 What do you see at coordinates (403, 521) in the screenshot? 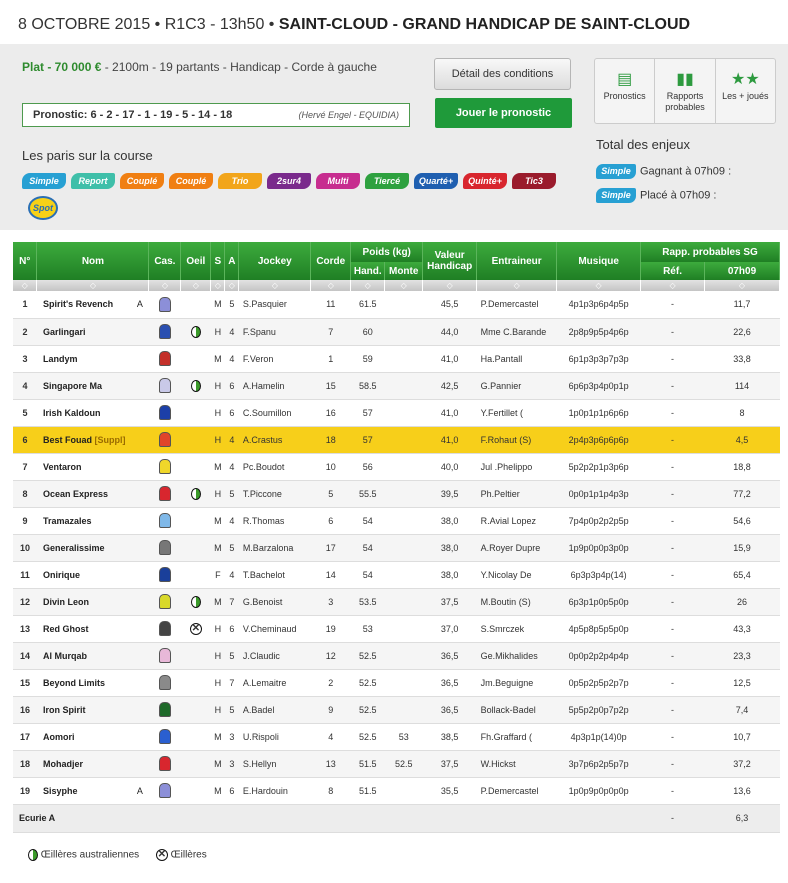
I see `runner-monte` at bounding box center [403, 521].